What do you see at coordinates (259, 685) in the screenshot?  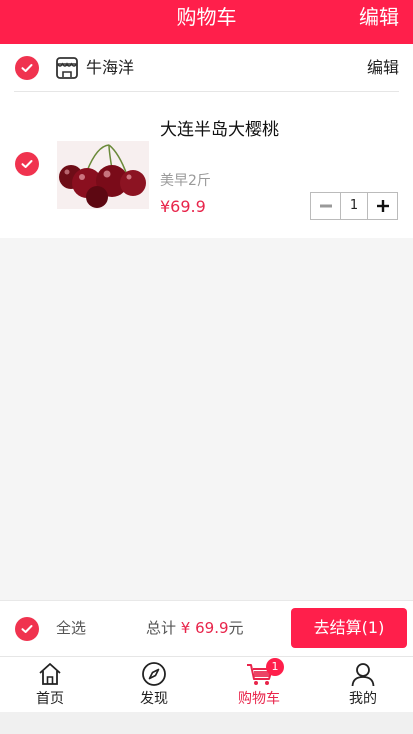 I see `tab-cart: 1 购物车` at bounding box center [259, 685].